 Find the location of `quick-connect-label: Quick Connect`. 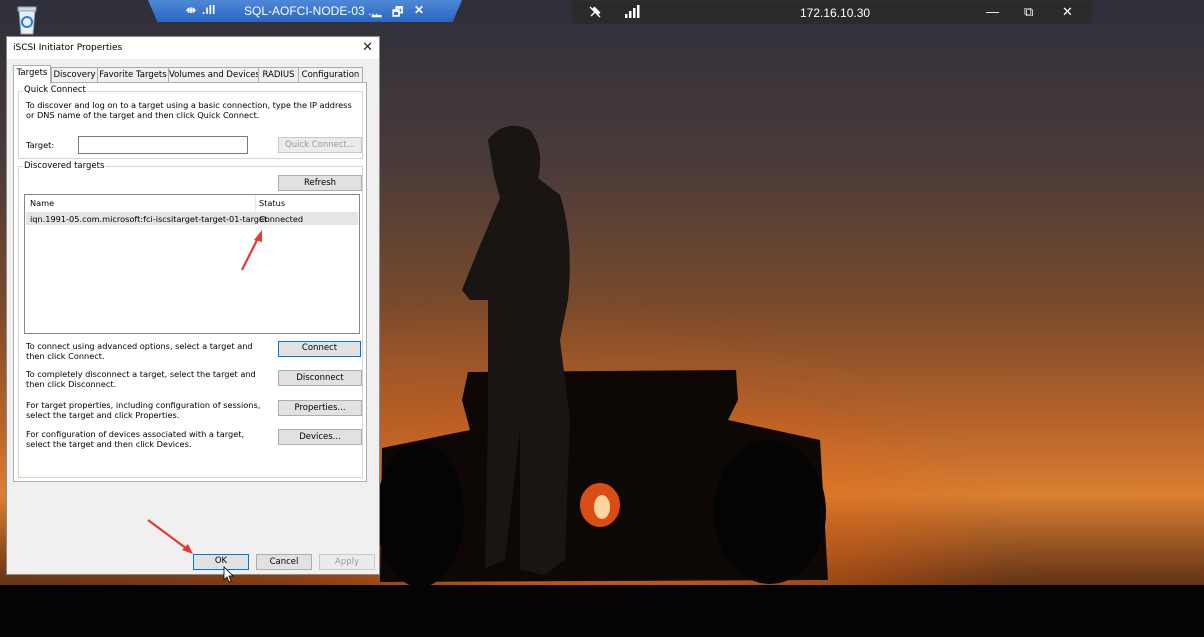

quick-connect-label: Quick Connect is located at coordinates (55, 90).